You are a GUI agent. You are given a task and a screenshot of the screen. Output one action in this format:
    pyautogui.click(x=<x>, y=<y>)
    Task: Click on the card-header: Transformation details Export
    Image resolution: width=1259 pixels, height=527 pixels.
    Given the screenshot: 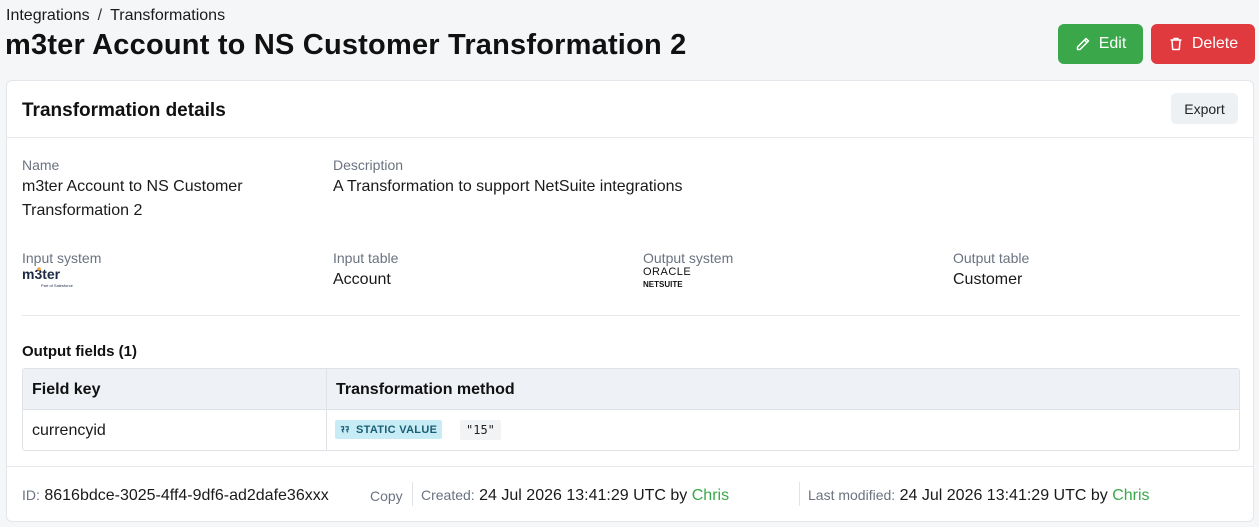 What is the action you would take?
    pyautogui.click(x=630, y=109)
    